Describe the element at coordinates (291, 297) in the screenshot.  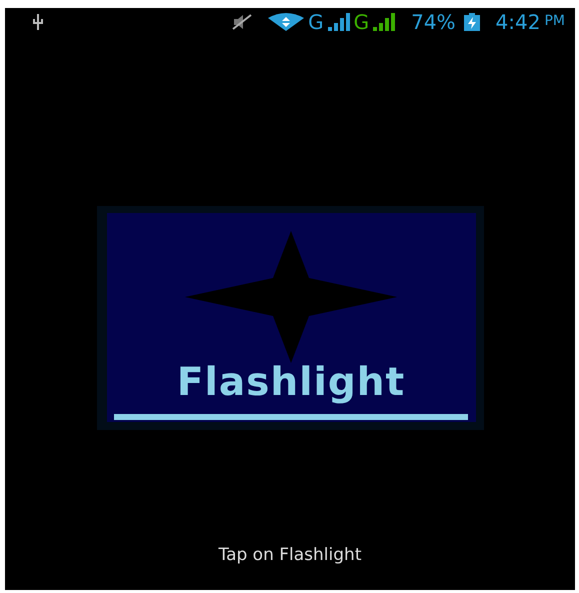
I see `star-icon` at that location.